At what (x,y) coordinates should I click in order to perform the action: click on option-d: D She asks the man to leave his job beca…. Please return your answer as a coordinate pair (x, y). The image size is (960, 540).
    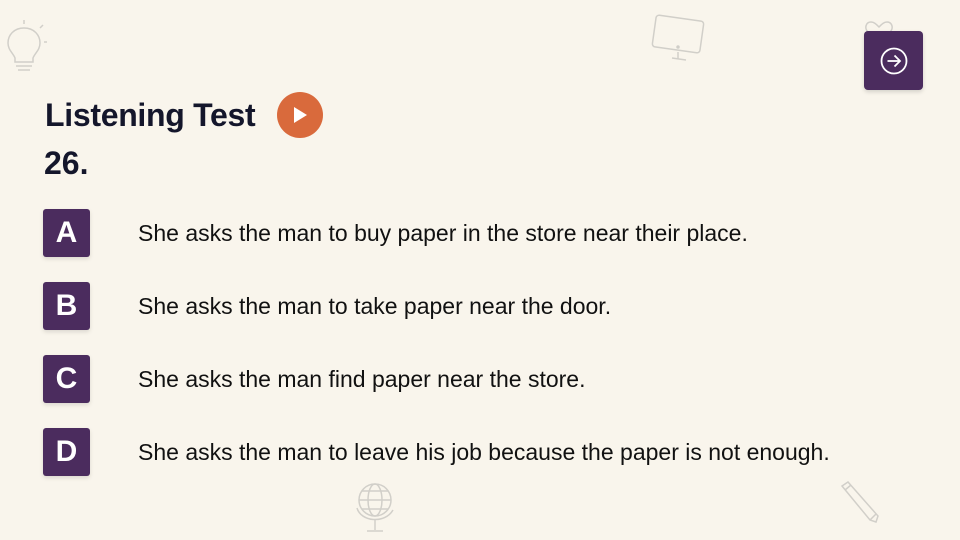
    Looking at the image, I should click on (436, 452).